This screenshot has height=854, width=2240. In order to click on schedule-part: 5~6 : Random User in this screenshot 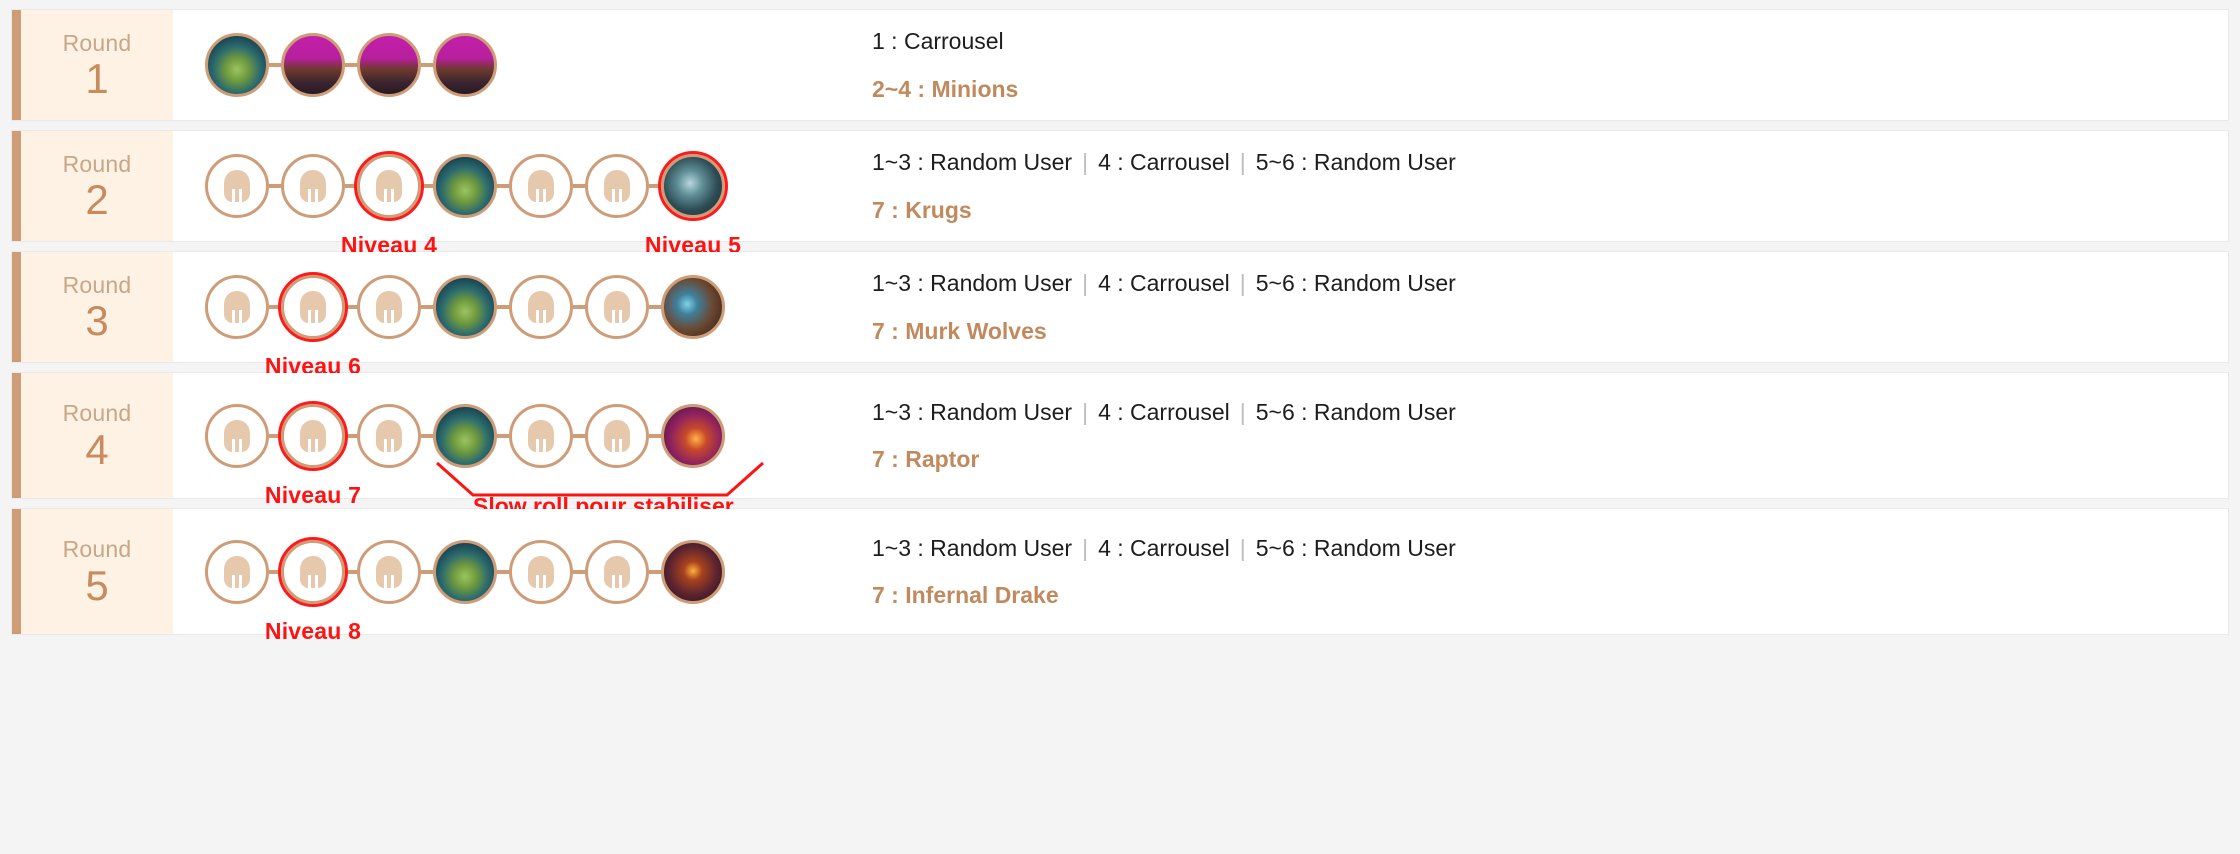, I will do `click(1355, 162)`.